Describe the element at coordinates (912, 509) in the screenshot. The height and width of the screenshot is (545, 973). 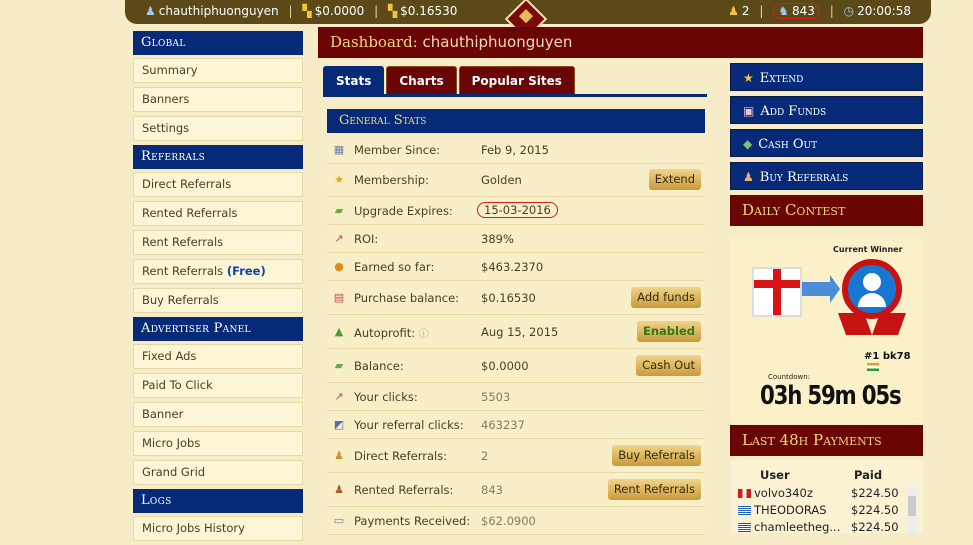
I see `payments-scrollbar` at that location.